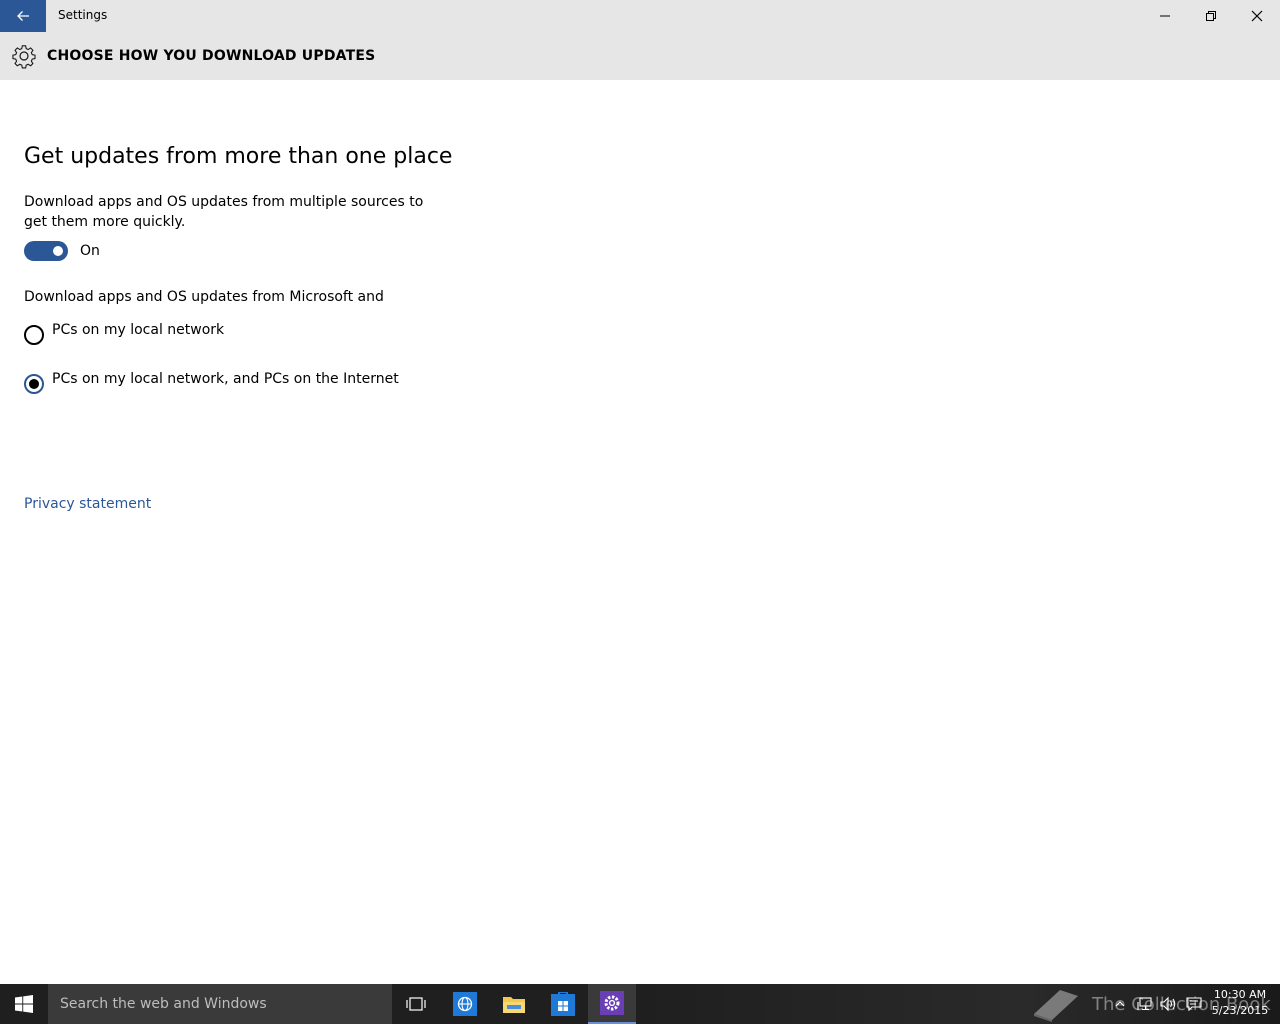 The width and height of the screenshot is (1280, 1024). I want to click on internet-explorer-button, so click(465, 1004).